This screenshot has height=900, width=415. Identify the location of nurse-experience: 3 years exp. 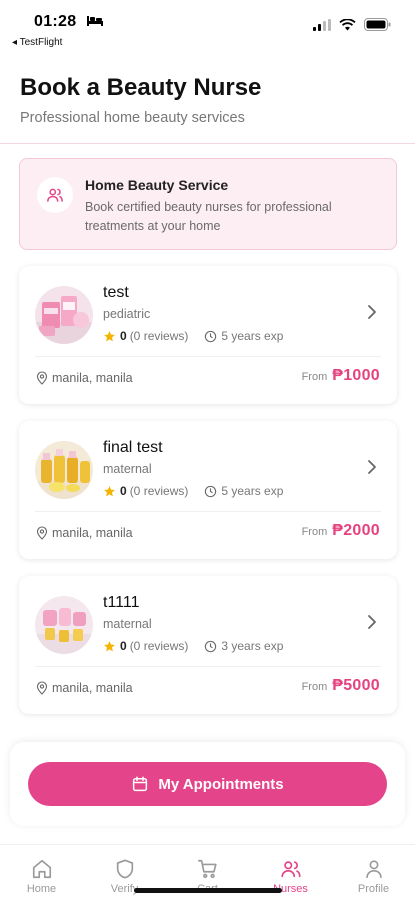
(243, 646).